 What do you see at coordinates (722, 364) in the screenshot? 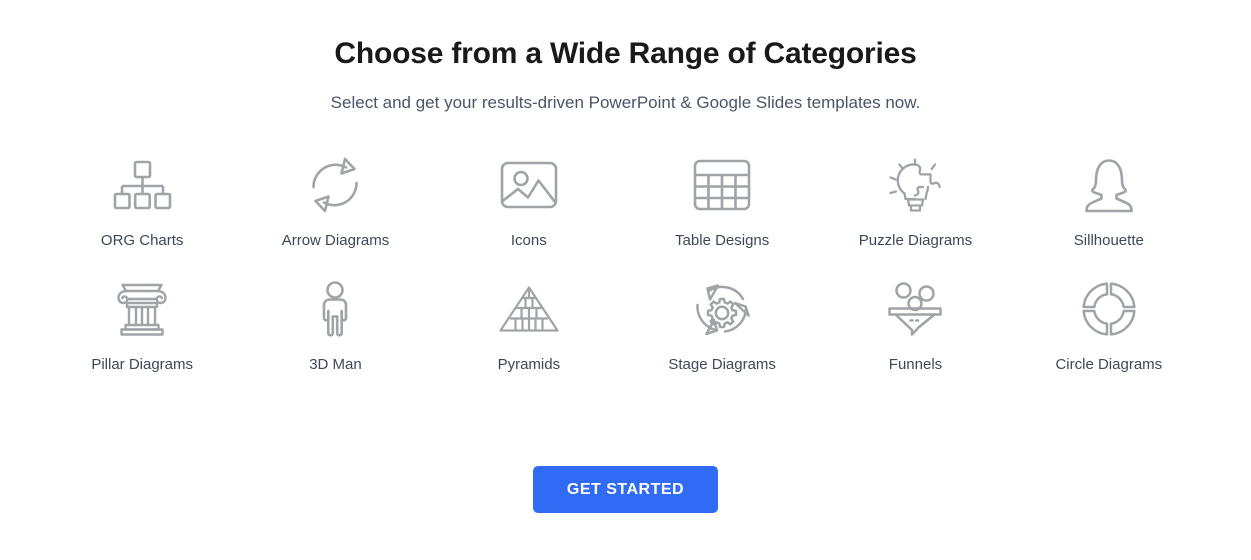
I see `category-label: Stage Diagrams` at bounding box center [722, 364].